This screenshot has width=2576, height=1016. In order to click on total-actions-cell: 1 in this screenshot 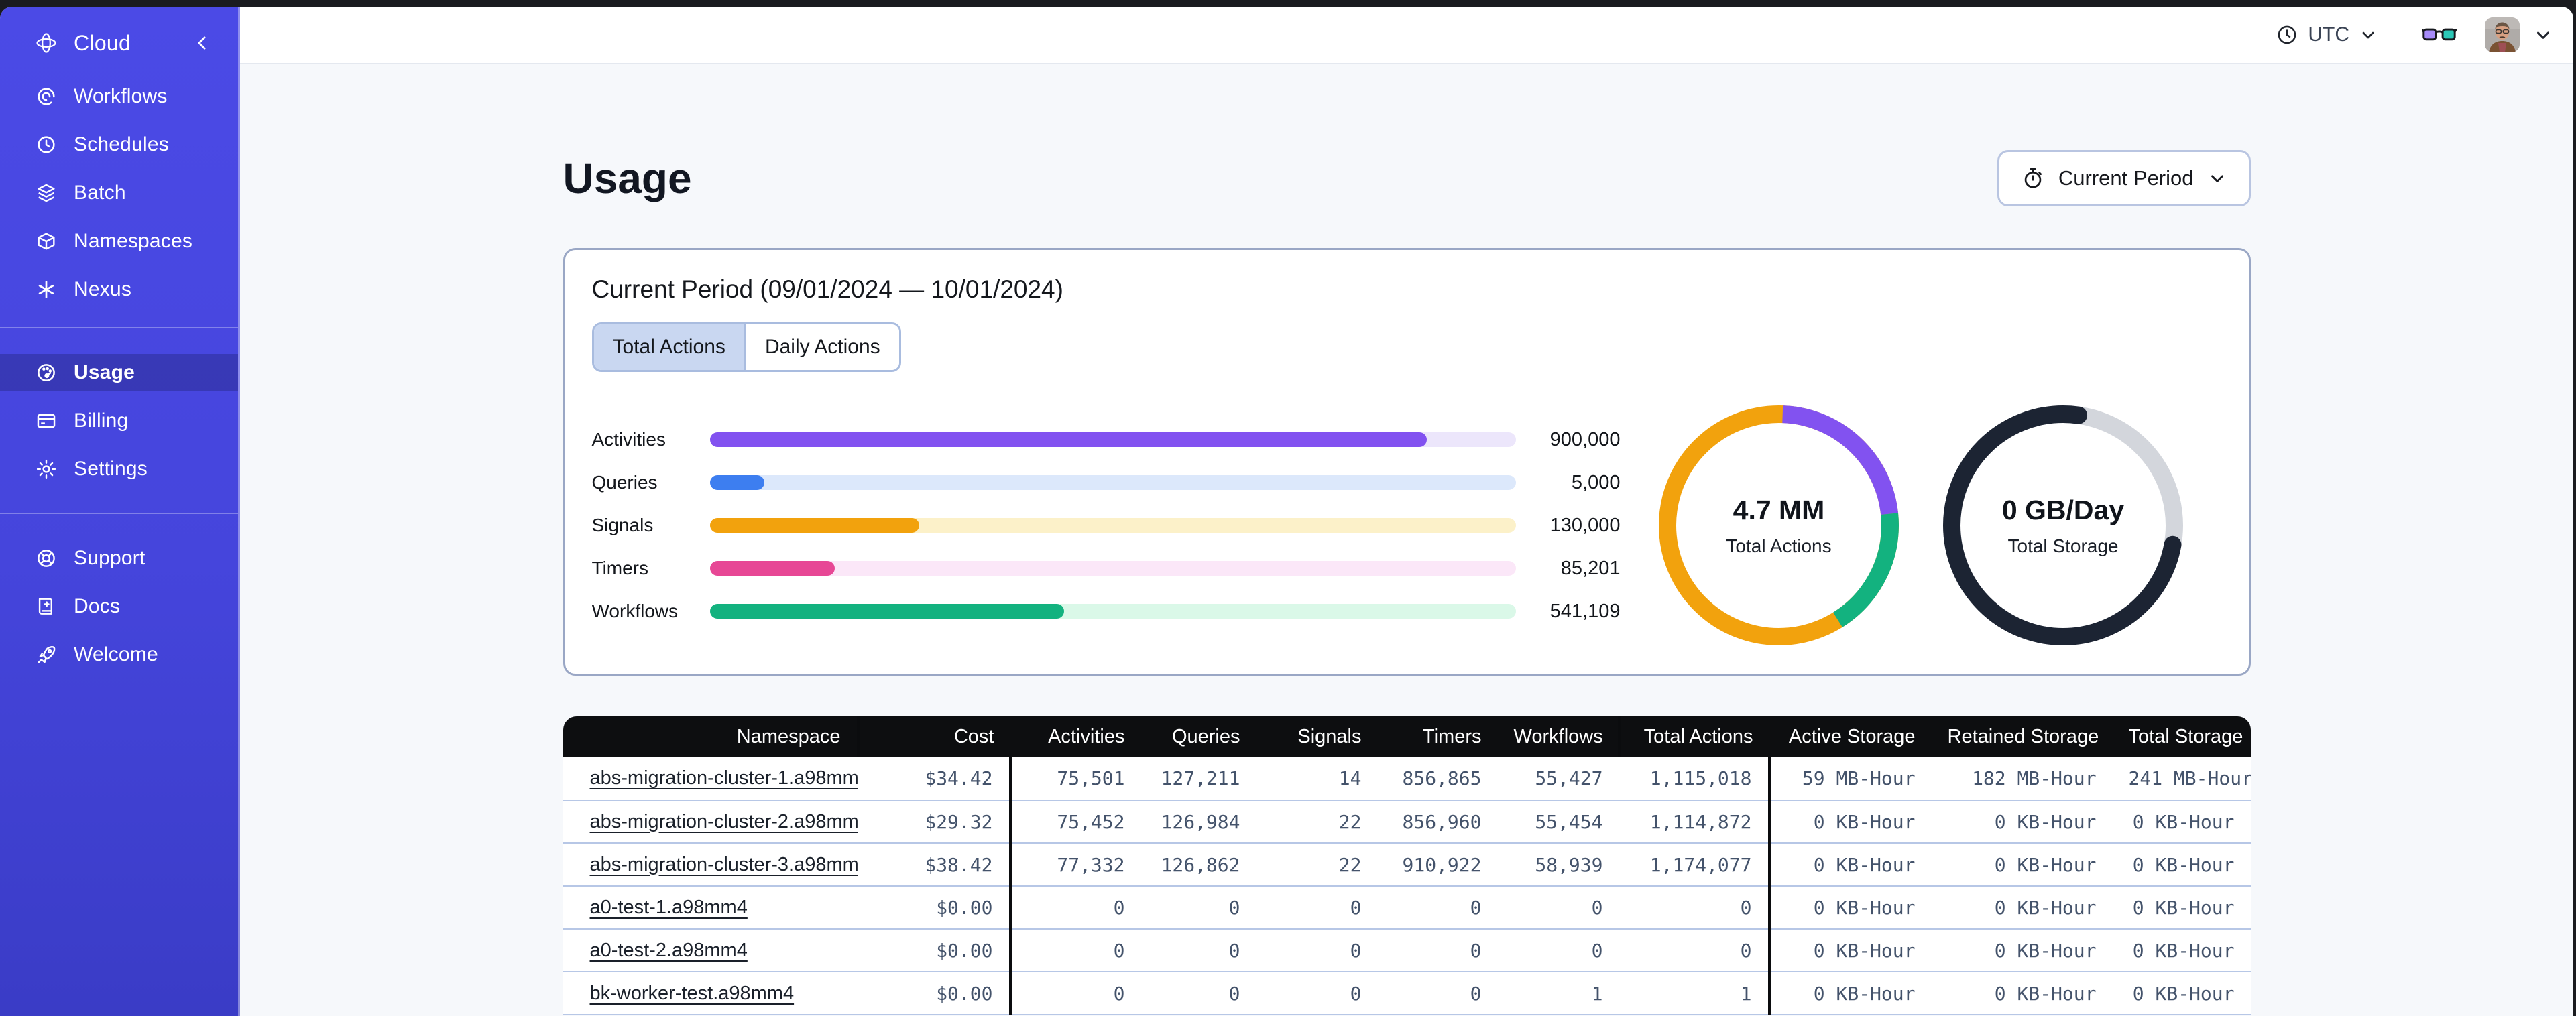, I will do `click(1694, 994)`.